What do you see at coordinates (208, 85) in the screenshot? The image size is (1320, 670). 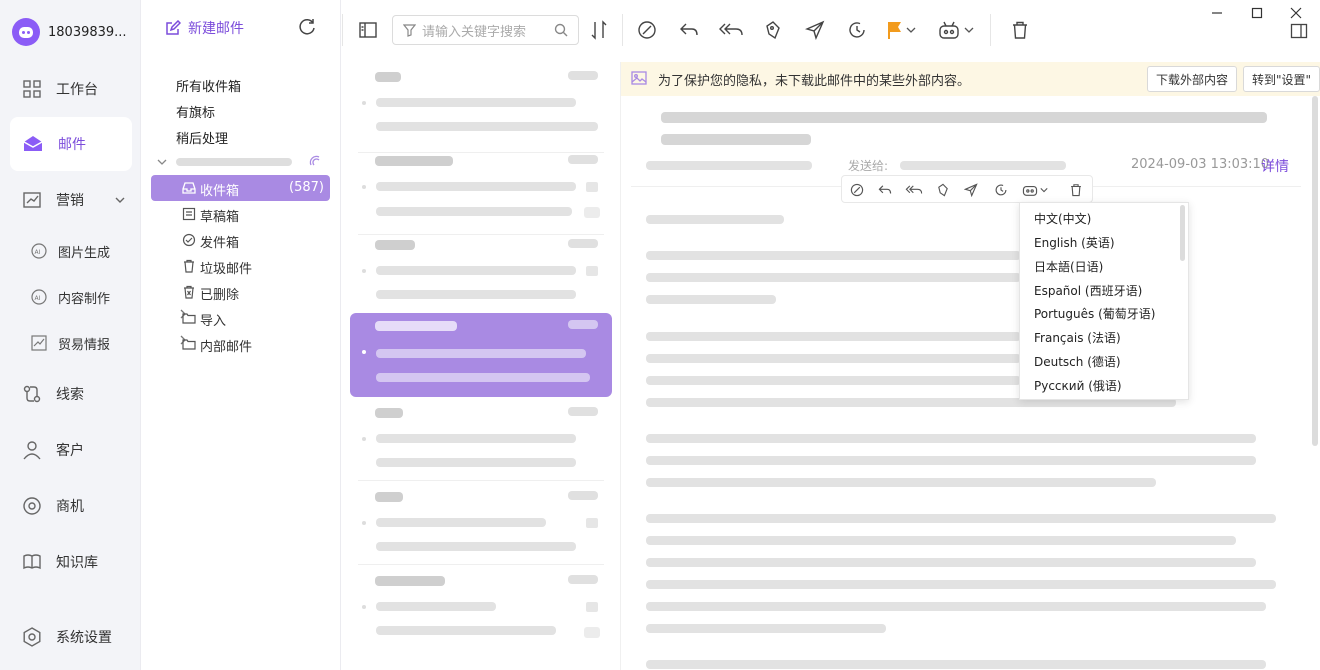 I see `folder-all-inbox: 所有收件箱` at bounding box center [208, 85].